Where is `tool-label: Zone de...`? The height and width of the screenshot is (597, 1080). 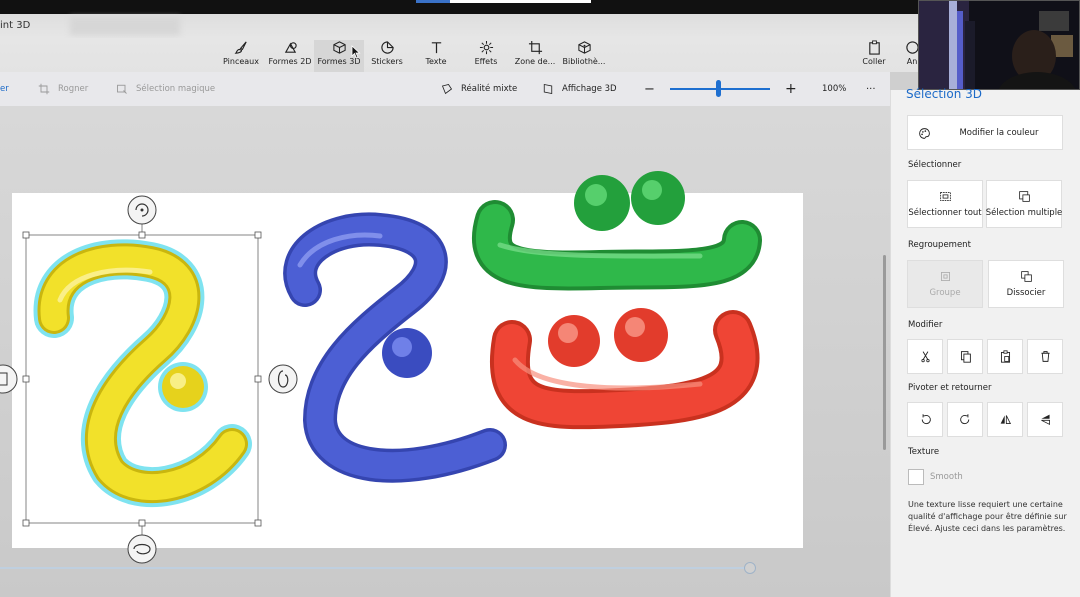 tool-label: Zone de... is located at coordinates (535, 61).